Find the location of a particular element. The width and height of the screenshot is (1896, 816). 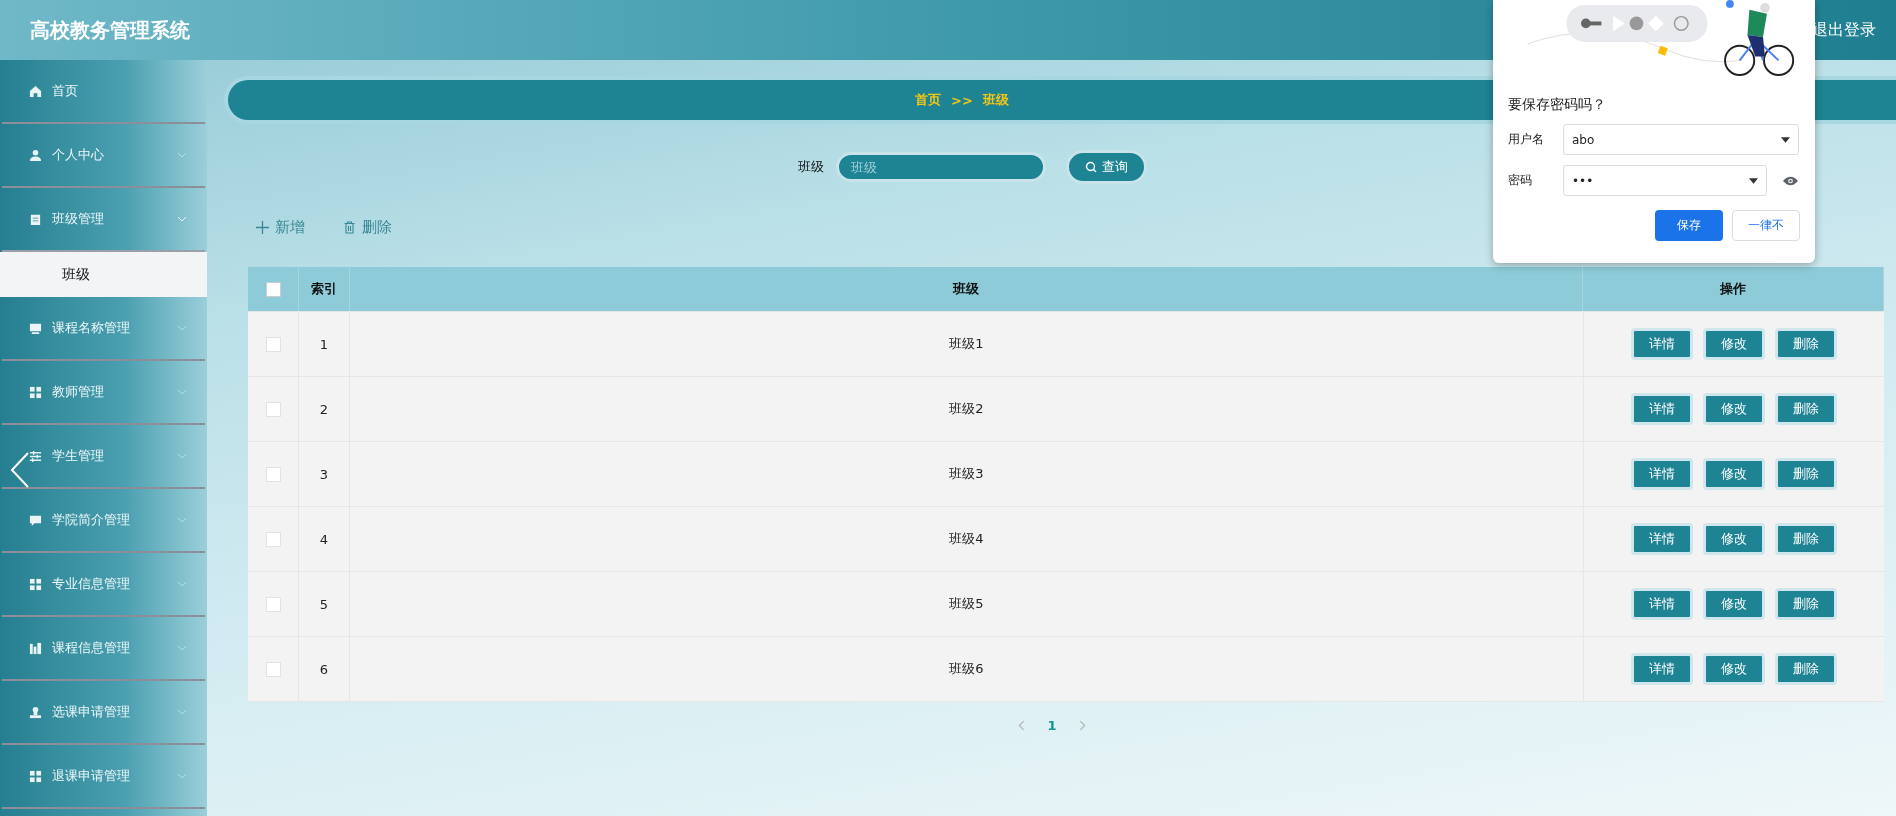

chart-icon is located at coordinates (35, 648).